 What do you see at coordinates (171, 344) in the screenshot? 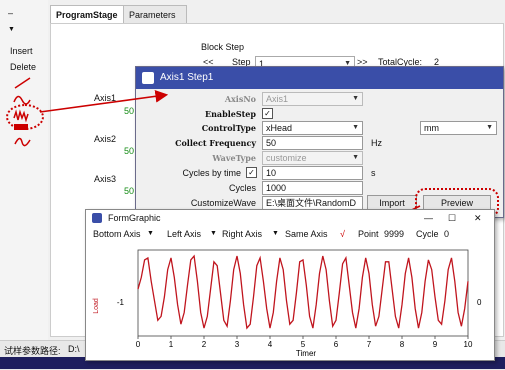
I see `x-tick-label: 1` at bounding box center [171, 344].